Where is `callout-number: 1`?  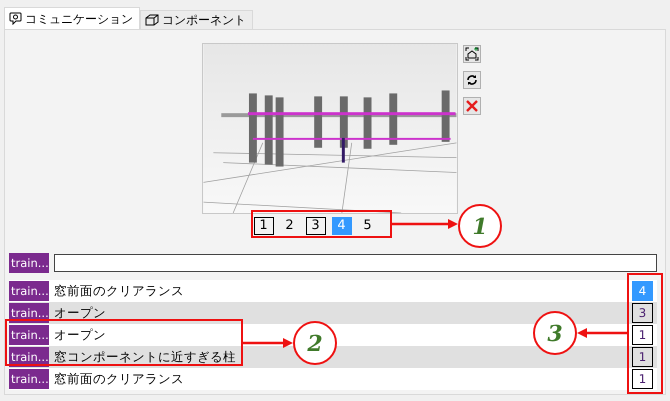
callout-number: 1 is located at coordinates (480, 227).